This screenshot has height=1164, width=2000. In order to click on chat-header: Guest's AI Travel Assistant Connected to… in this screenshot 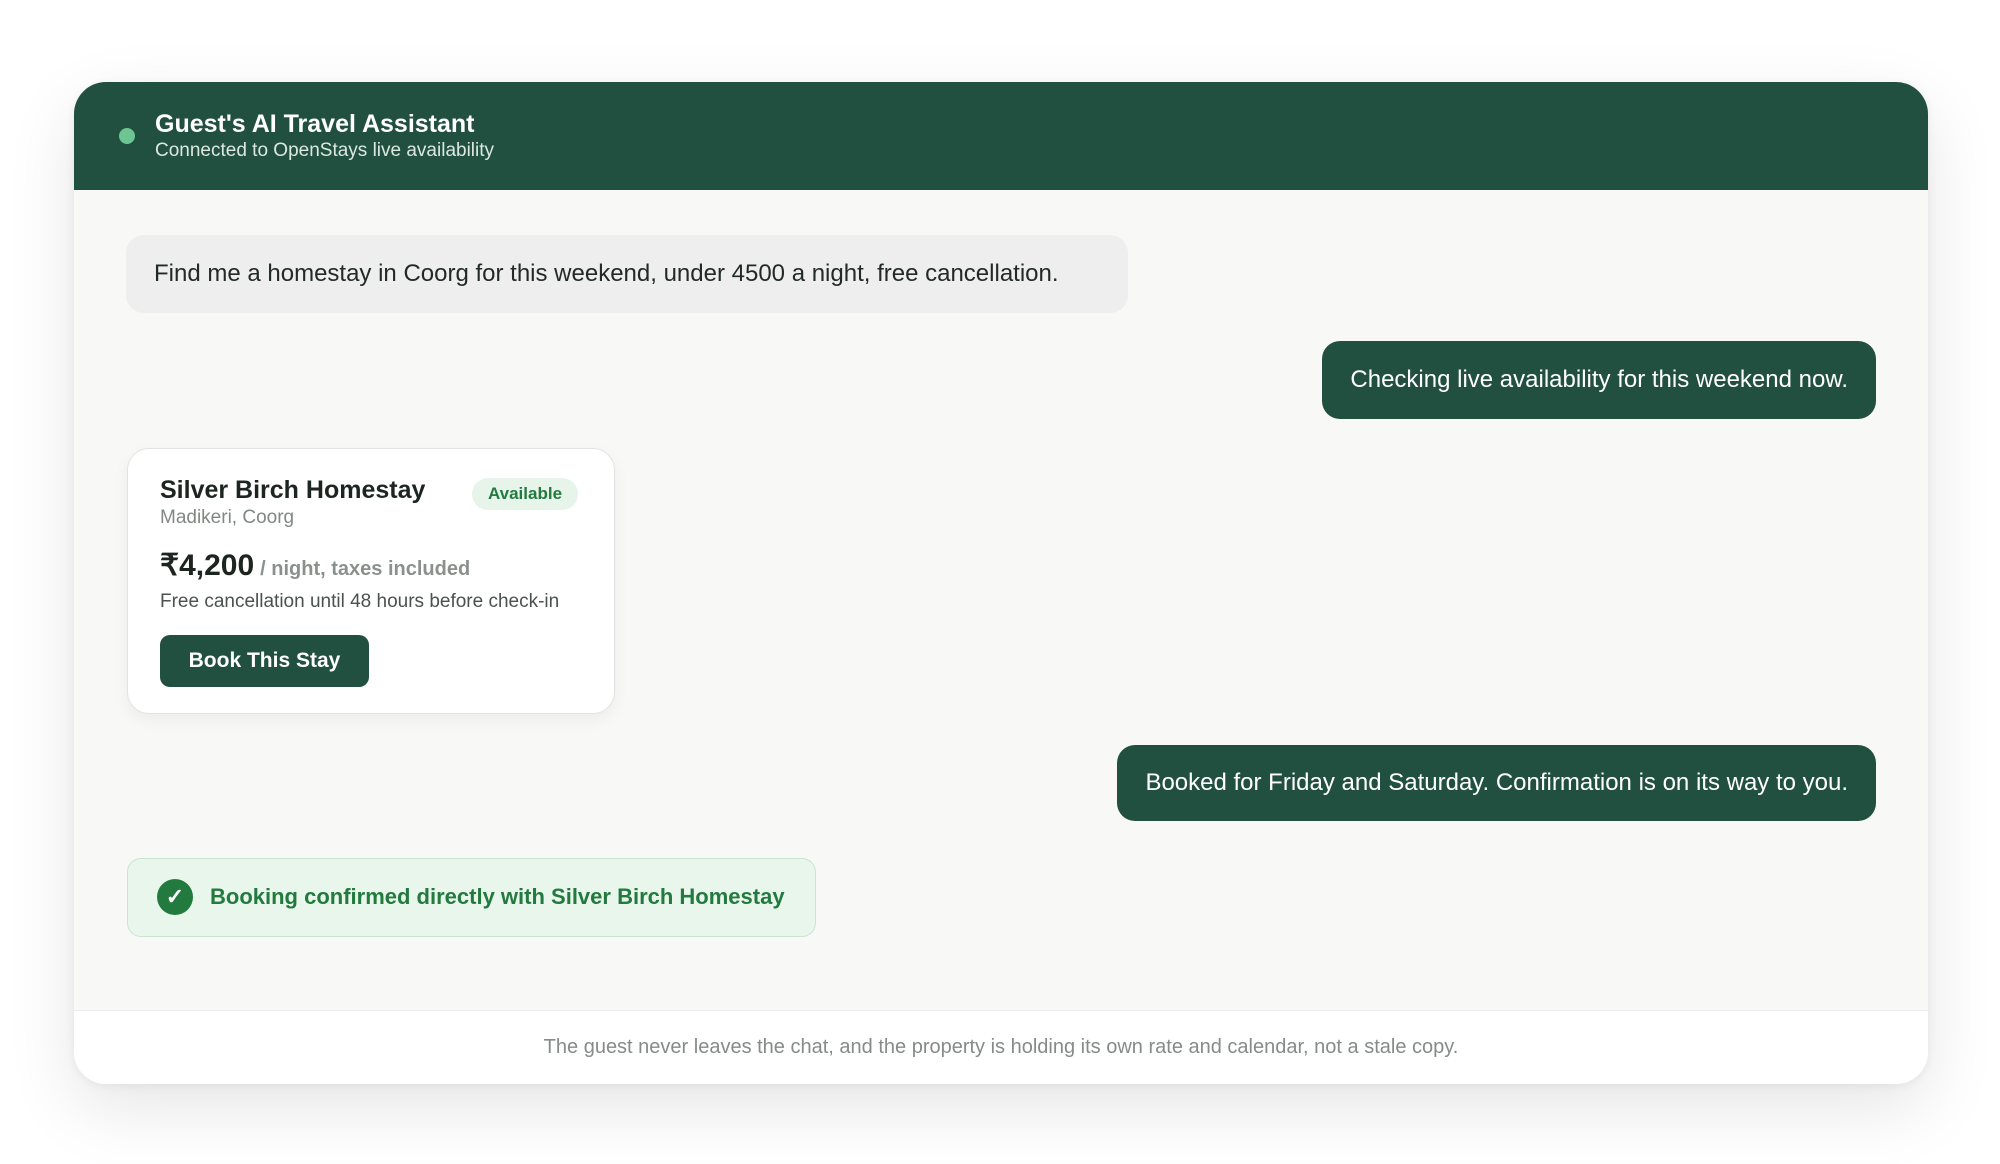, I will do `click(1001, 136)`.